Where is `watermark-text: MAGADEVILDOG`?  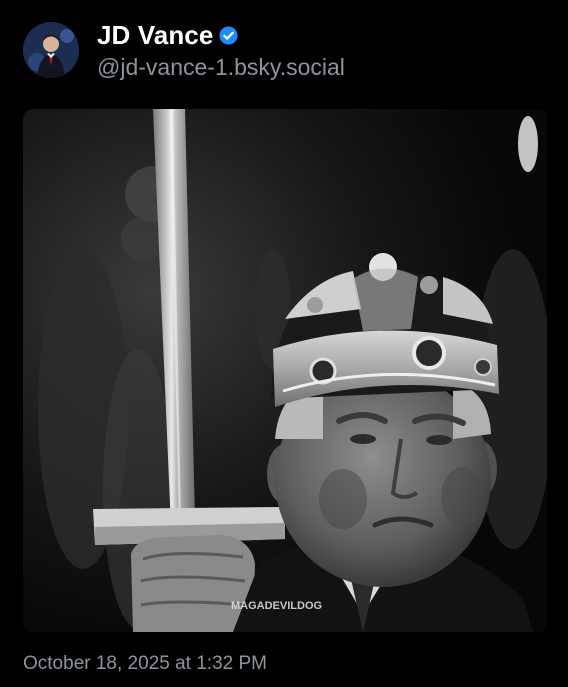
watermark-text: MAGADEVILDOG is located at coordinates (276, 606).